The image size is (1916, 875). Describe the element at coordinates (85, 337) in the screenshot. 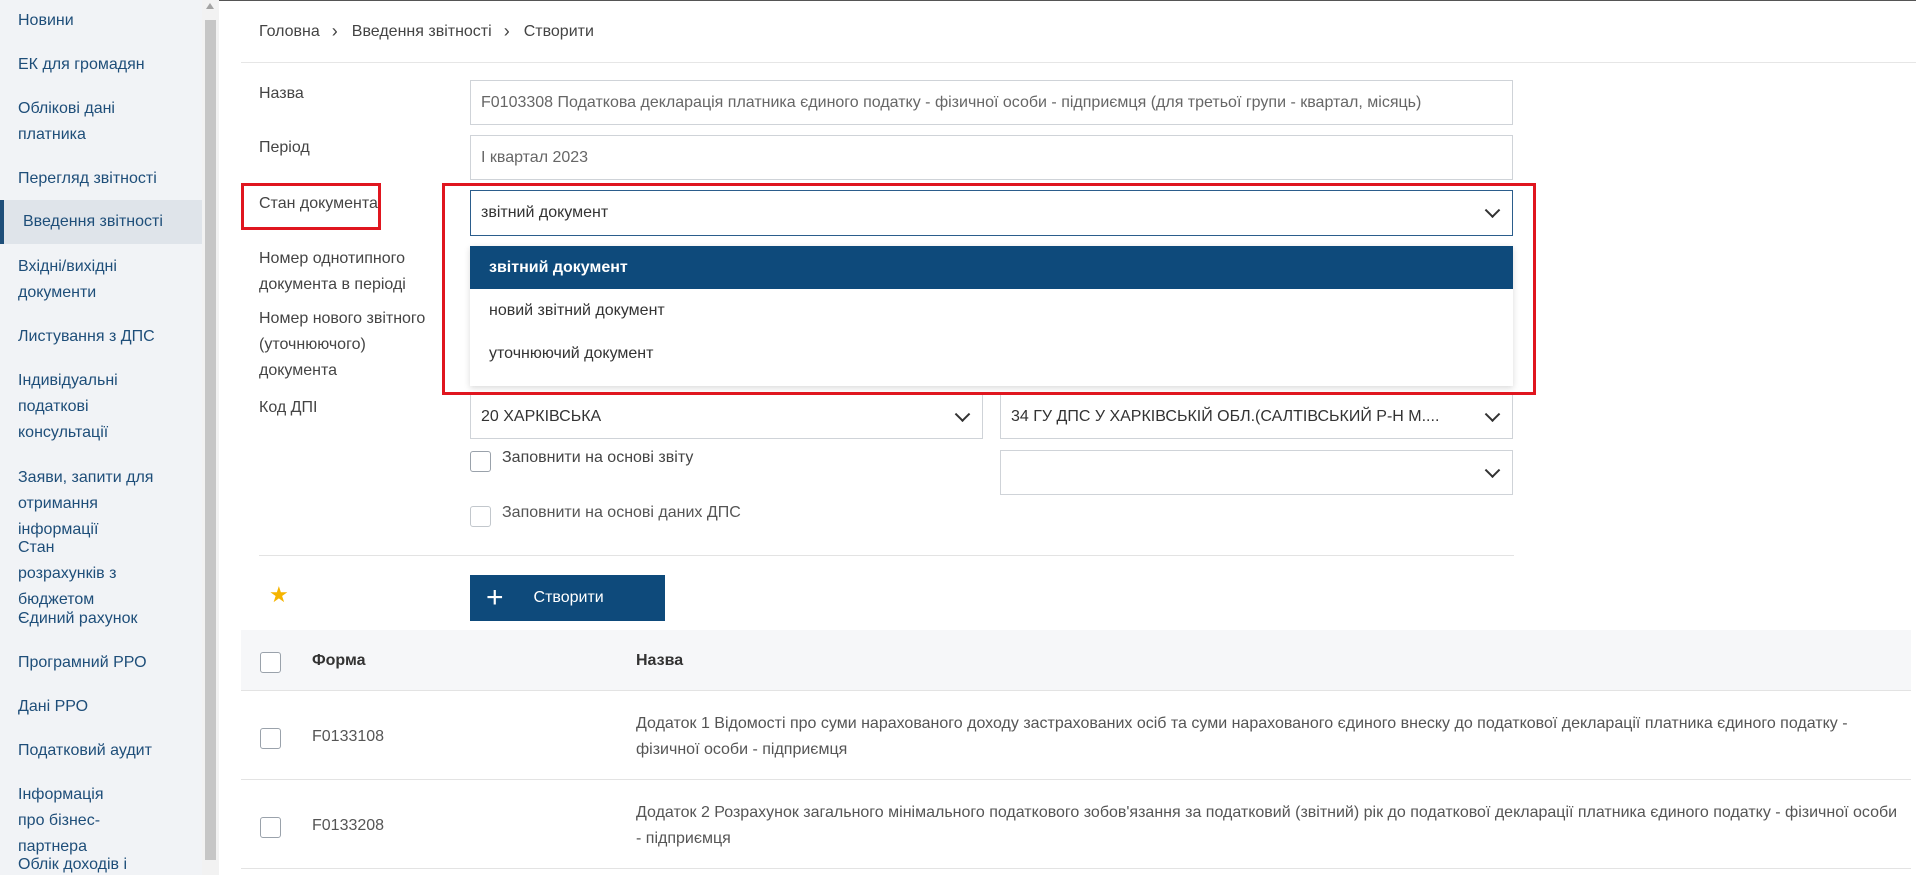

I see `sidebar-item-correspondence: Листування з ДПС` at that location.